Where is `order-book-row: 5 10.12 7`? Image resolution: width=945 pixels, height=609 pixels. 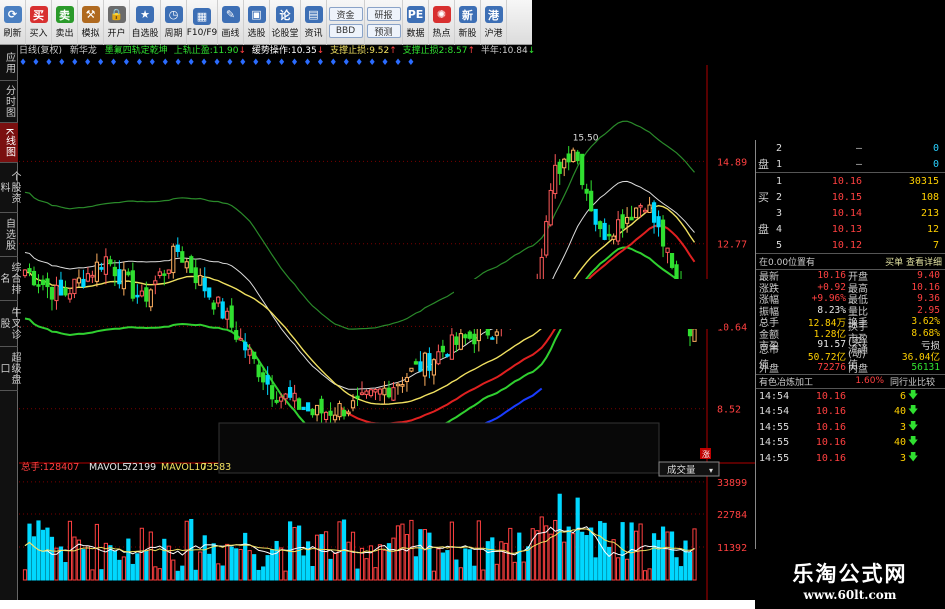
order-book-row: 5 10.12 7 is located at coordinates (850, 245).